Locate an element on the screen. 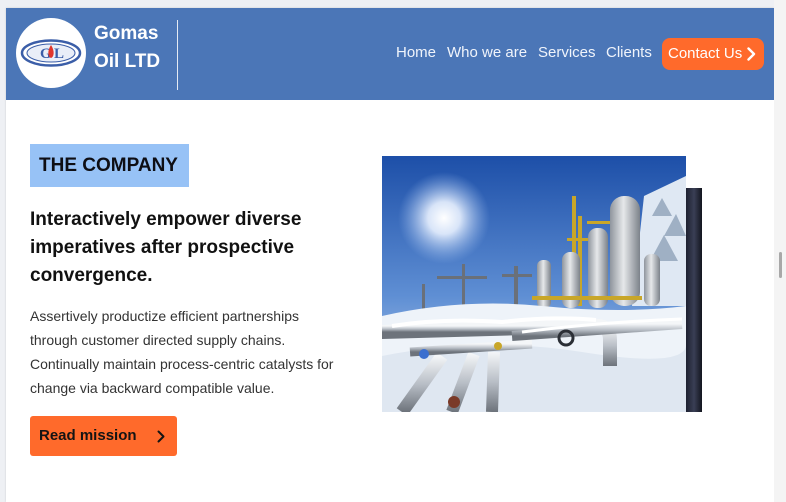 This screenshot has width=786, height=502. contact-us-button: Contact Us is located at coordinates (713, 54).